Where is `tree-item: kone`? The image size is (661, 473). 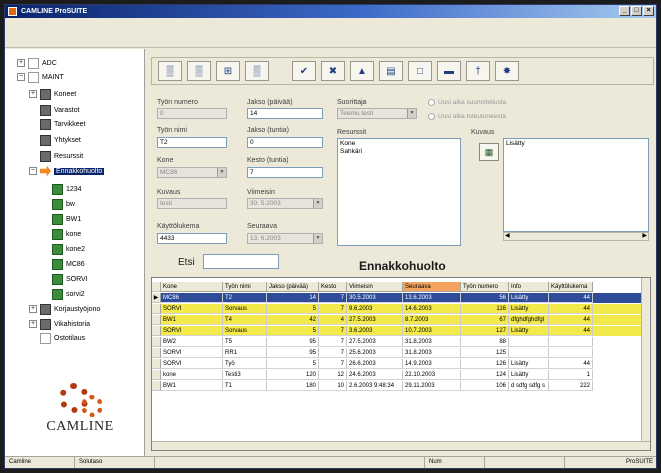 tree-item: kone is located at coordinates (61, 234).